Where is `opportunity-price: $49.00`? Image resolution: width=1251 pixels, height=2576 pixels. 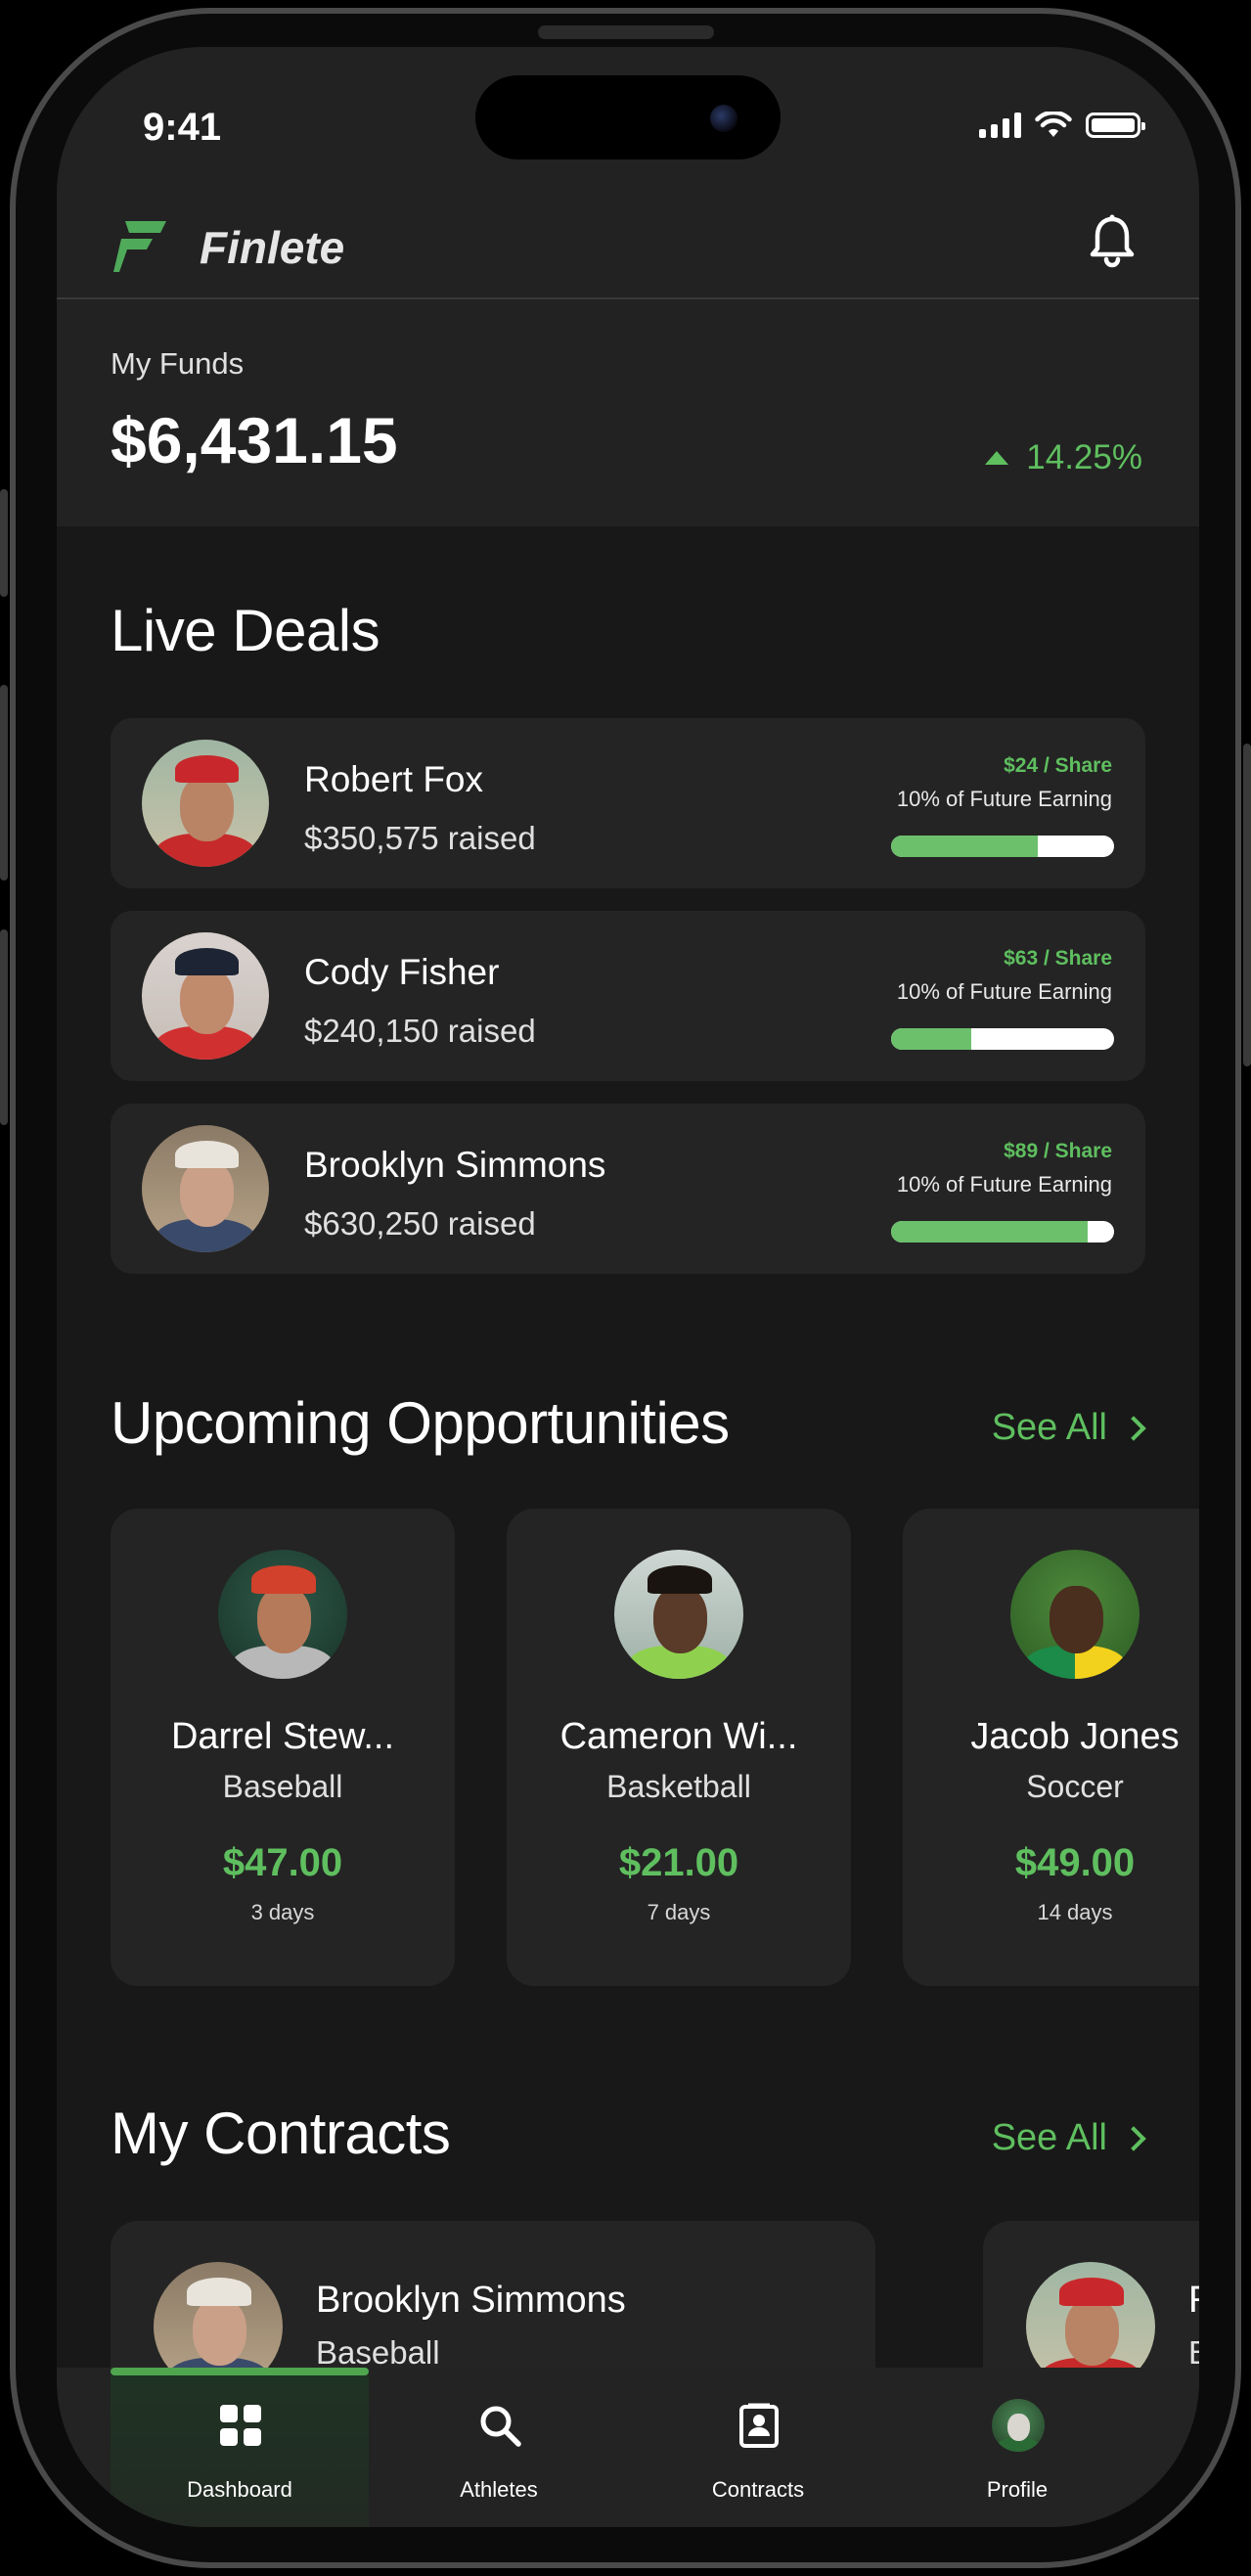 opportunity-price: $49.00 is located at coordinates (1075, 1862).